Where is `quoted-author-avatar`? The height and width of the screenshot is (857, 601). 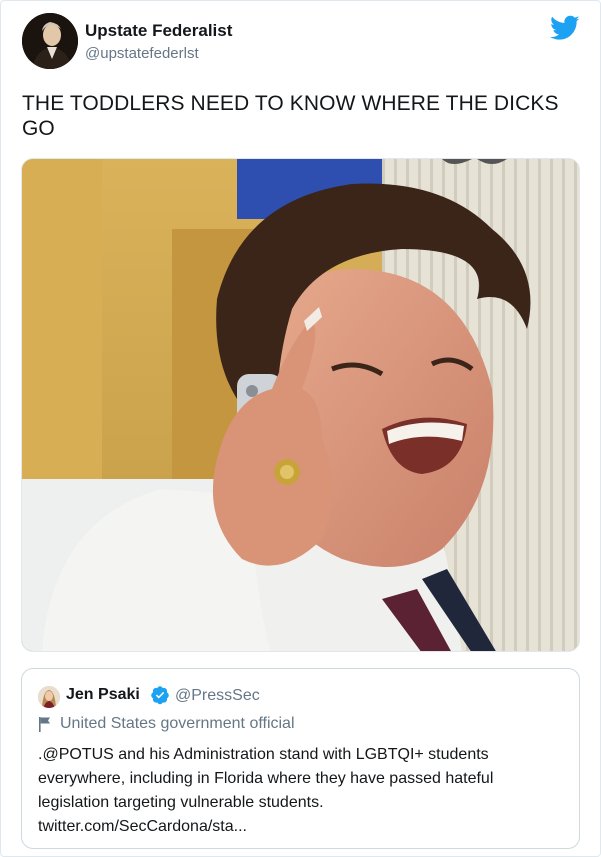 quoted-author-avatar is located at coordinates (49, 697).